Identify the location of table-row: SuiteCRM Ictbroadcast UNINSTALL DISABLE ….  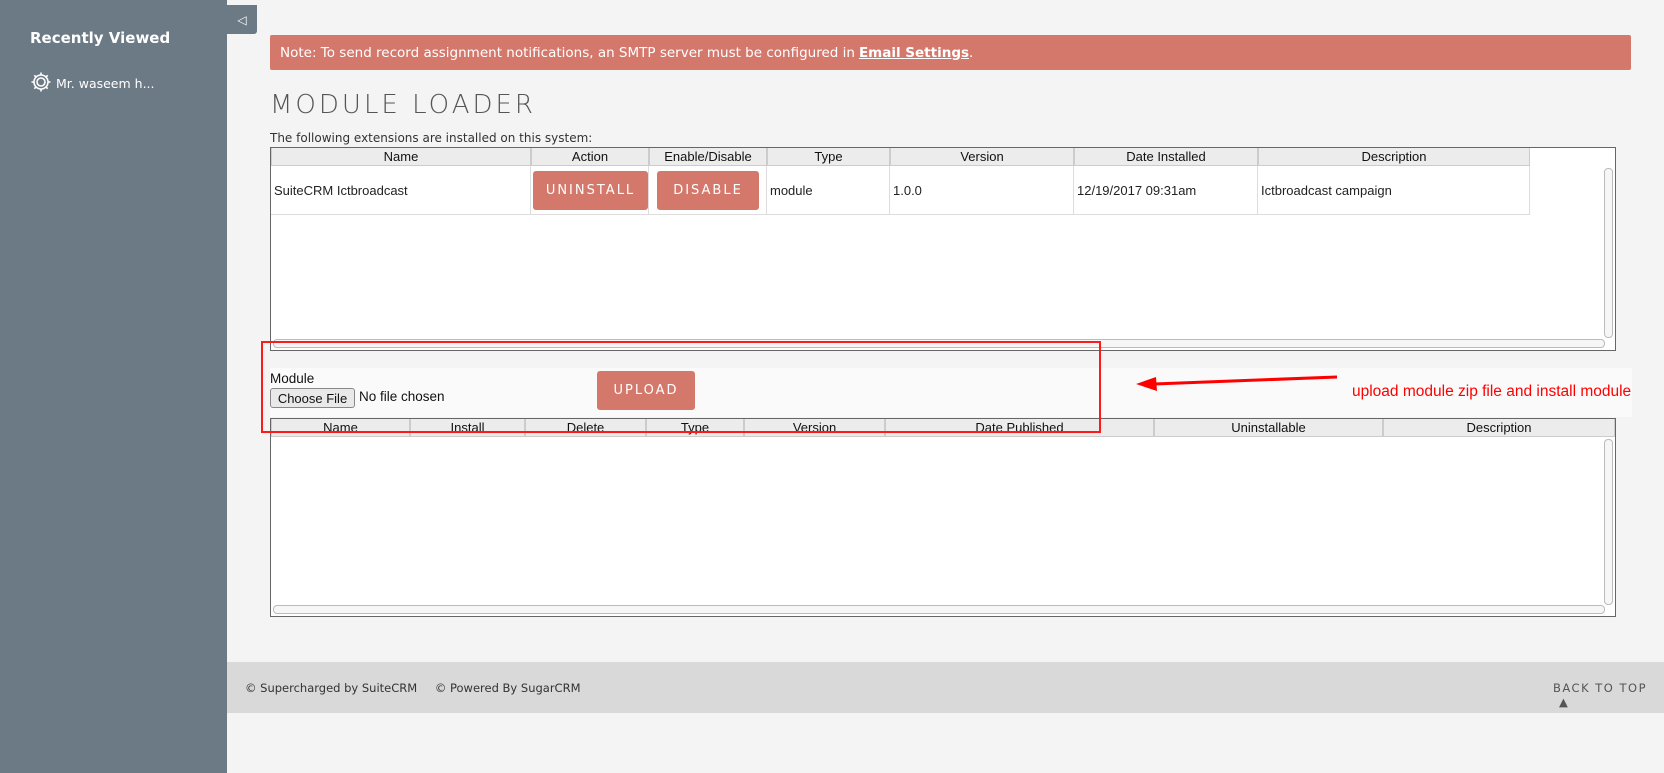
(900, 190).